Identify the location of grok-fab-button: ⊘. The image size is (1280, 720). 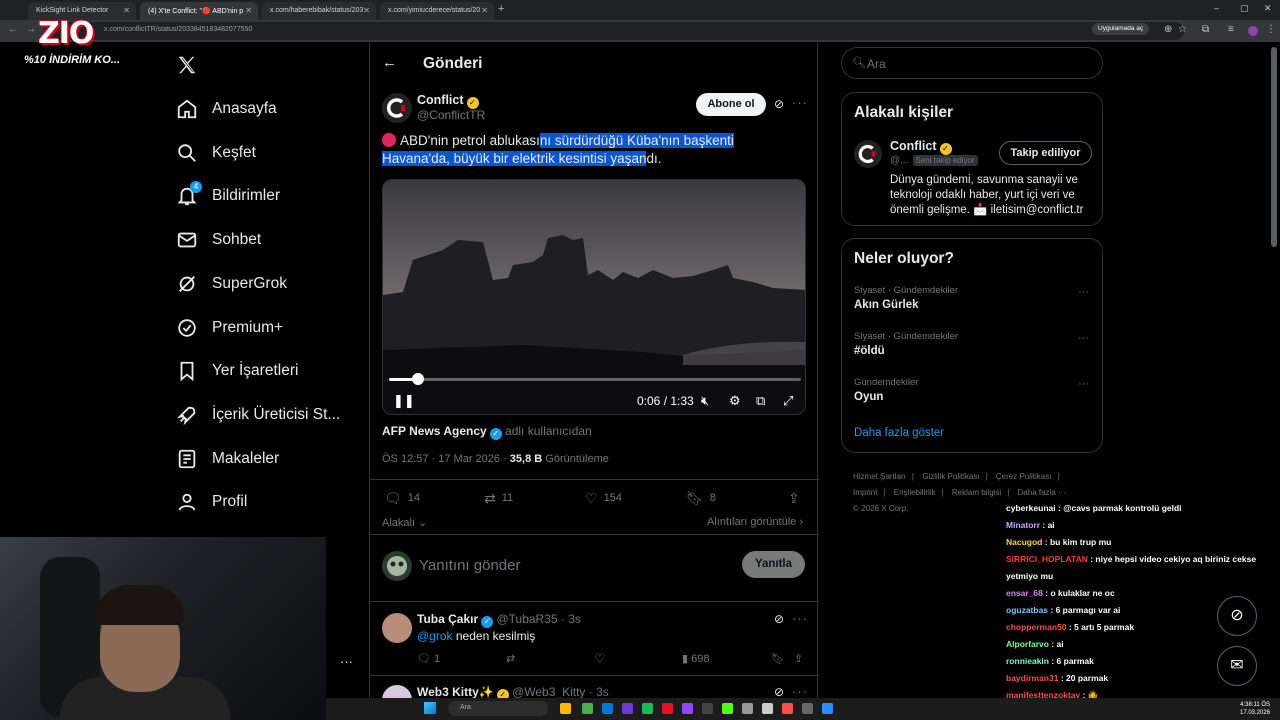
(1237, 616).